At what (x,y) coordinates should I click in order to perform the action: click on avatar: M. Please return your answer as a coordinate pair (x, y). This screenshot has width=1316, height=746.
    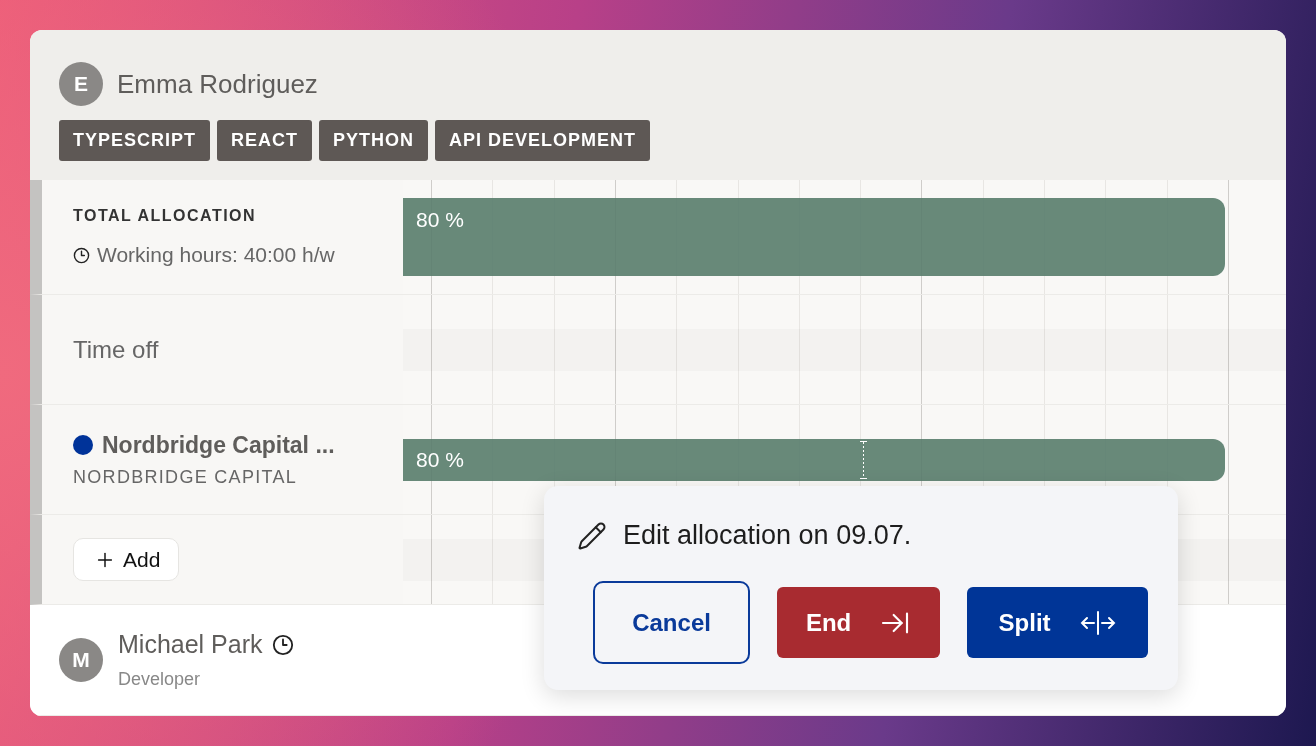
    Looking at the image, I should click on (81, 660).